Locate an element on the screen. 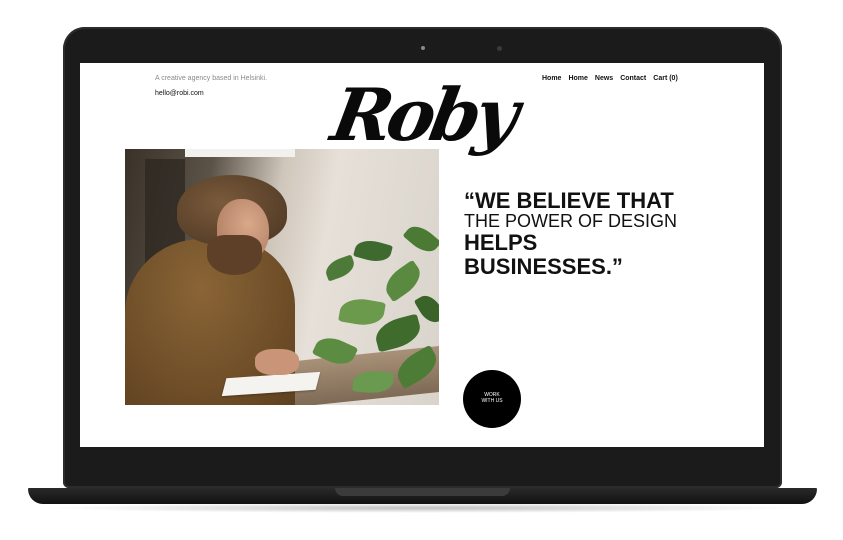  quote-line-1: “WE BELIEVE THAT is located at coordinates (569, 200).